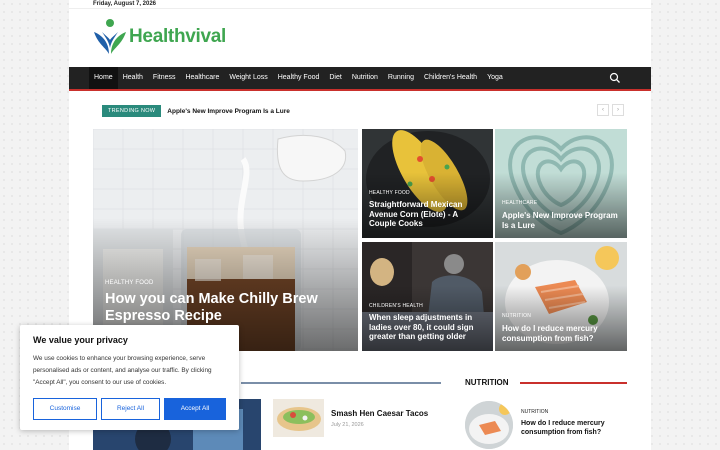 The width and height of the screenshot is (720, 450). I want to click on nav-healthcare: Healthcare, so click(202, 78).